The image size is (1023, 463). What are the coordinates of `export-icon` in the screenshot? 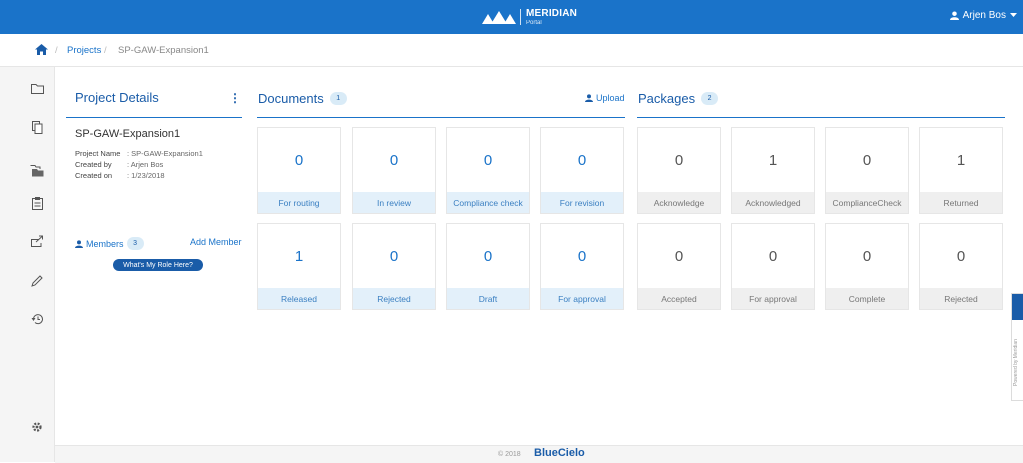 It's located at (37, 241).